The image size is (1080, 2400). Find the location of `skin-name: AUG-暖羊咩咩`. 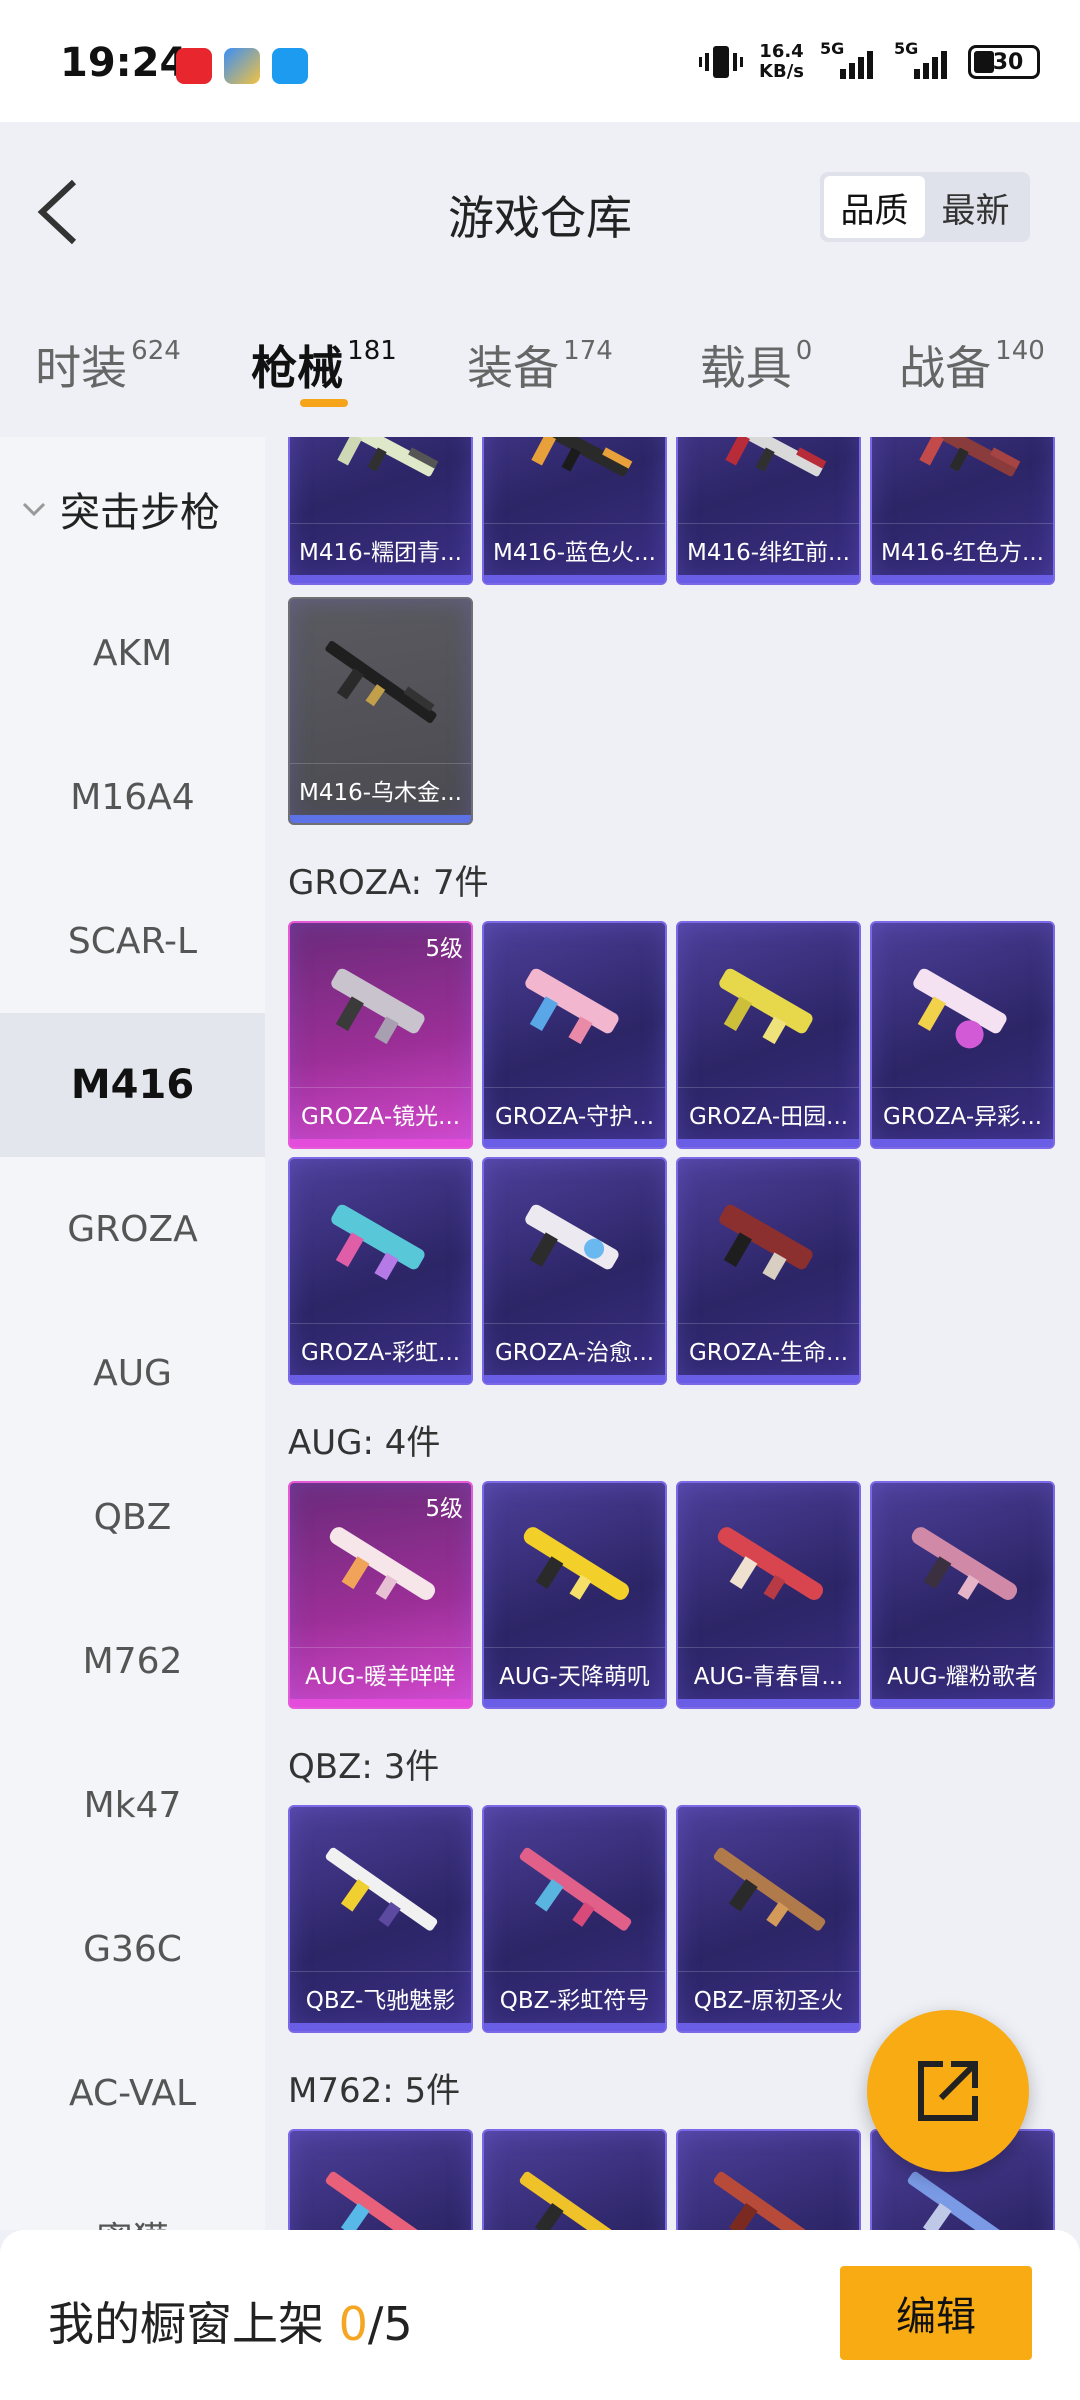

skin-name: AUG-暖羊咩咩 is located at coordinates (380, 1673).